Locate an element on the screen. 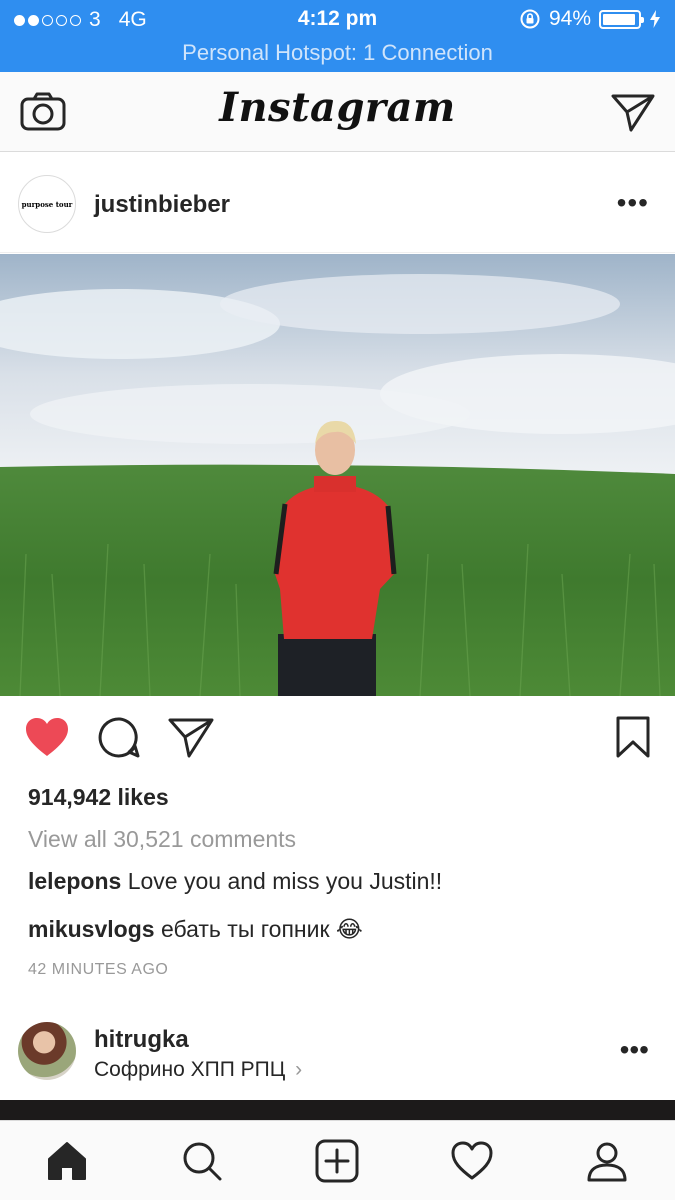  share-icon is located at coordinates (191, 737).